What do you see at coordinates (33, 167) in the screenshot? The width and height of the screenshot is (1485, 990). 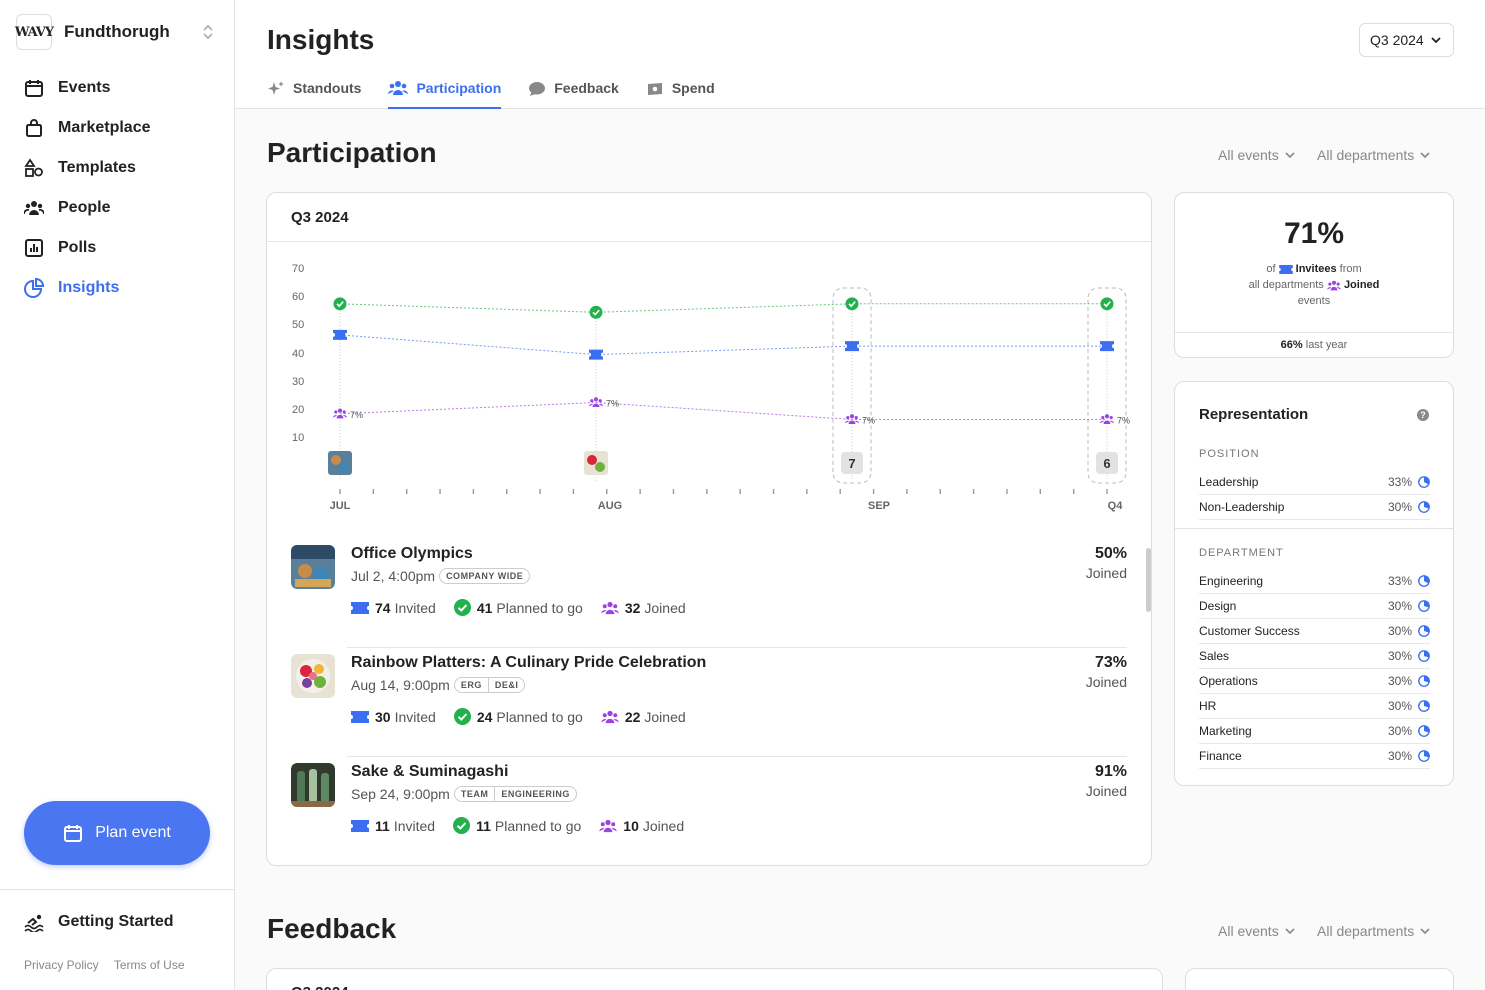 I see `shapes-icon` at bounding box center [33, 167].